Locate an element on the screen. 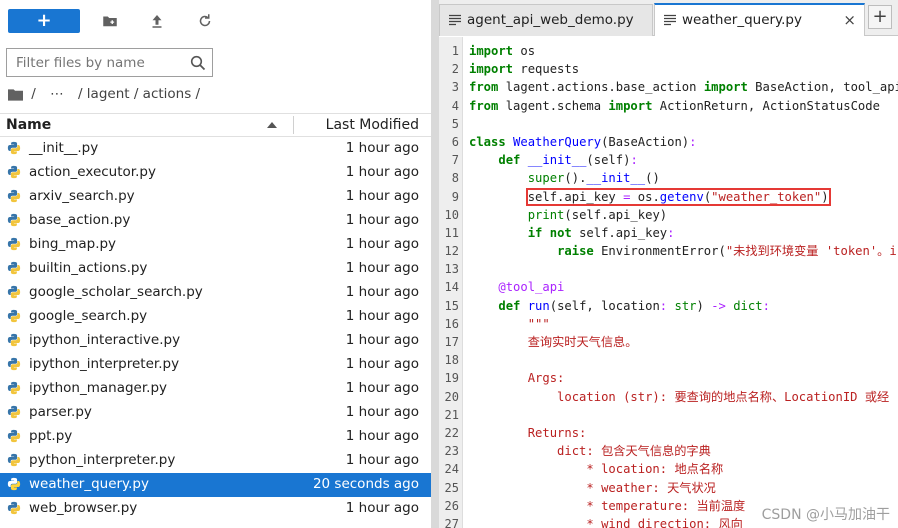 The height and width of the screenshot is (528, 898). file-filter-input is located at coordinates (95, 62).